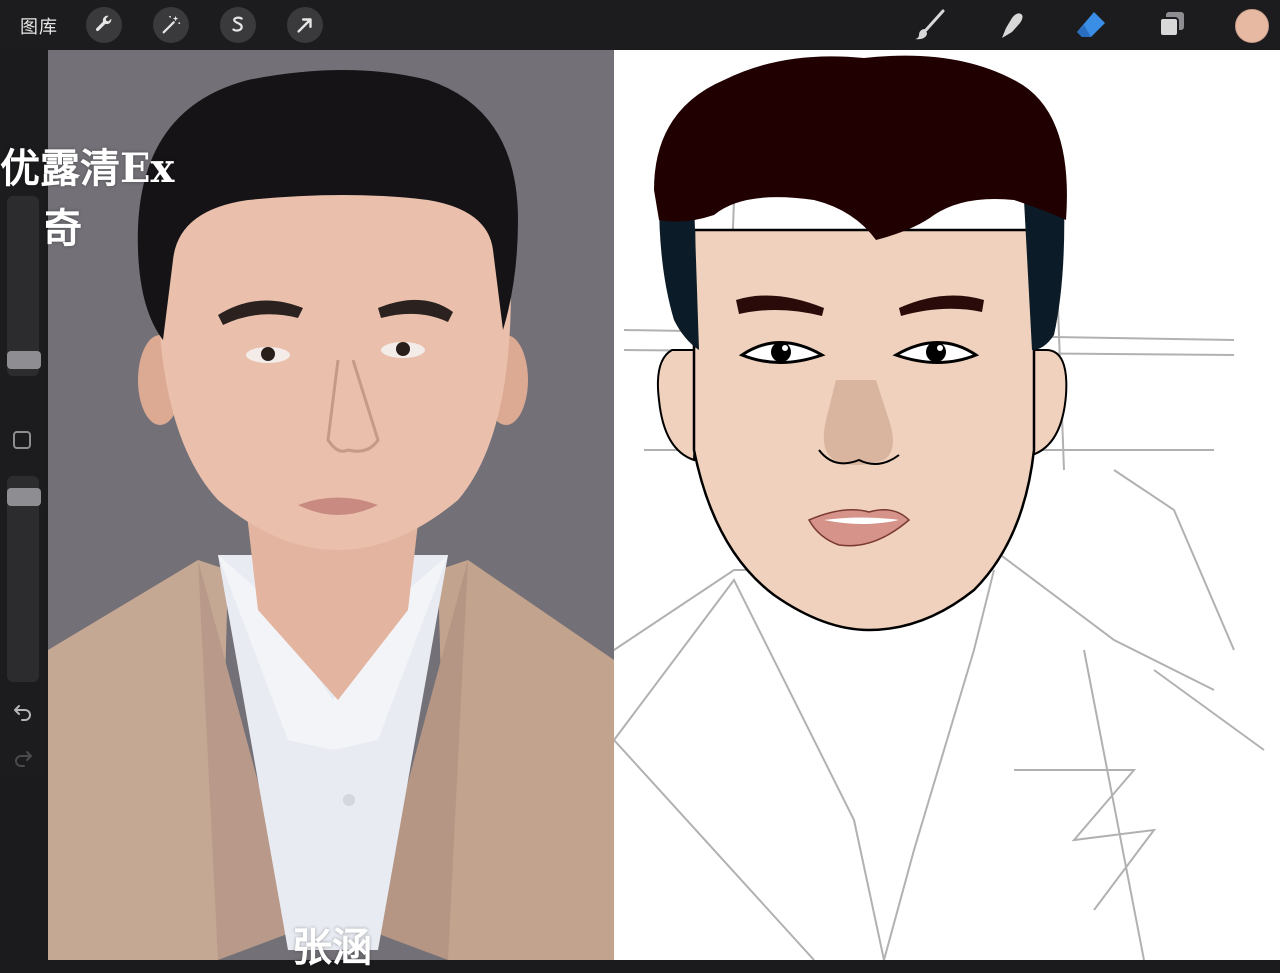 This screenshot has height=973, width=1280. I want to click on actions-button, so click(104, 25).